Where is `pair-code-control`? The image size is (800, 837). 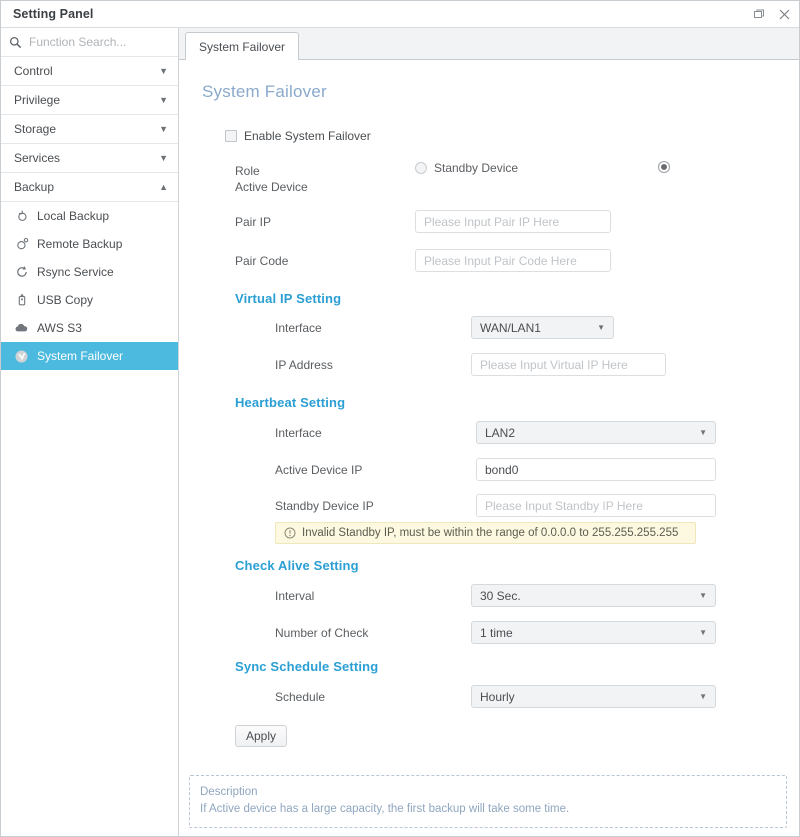 pair-code-control is located at coordinates (513, 260).